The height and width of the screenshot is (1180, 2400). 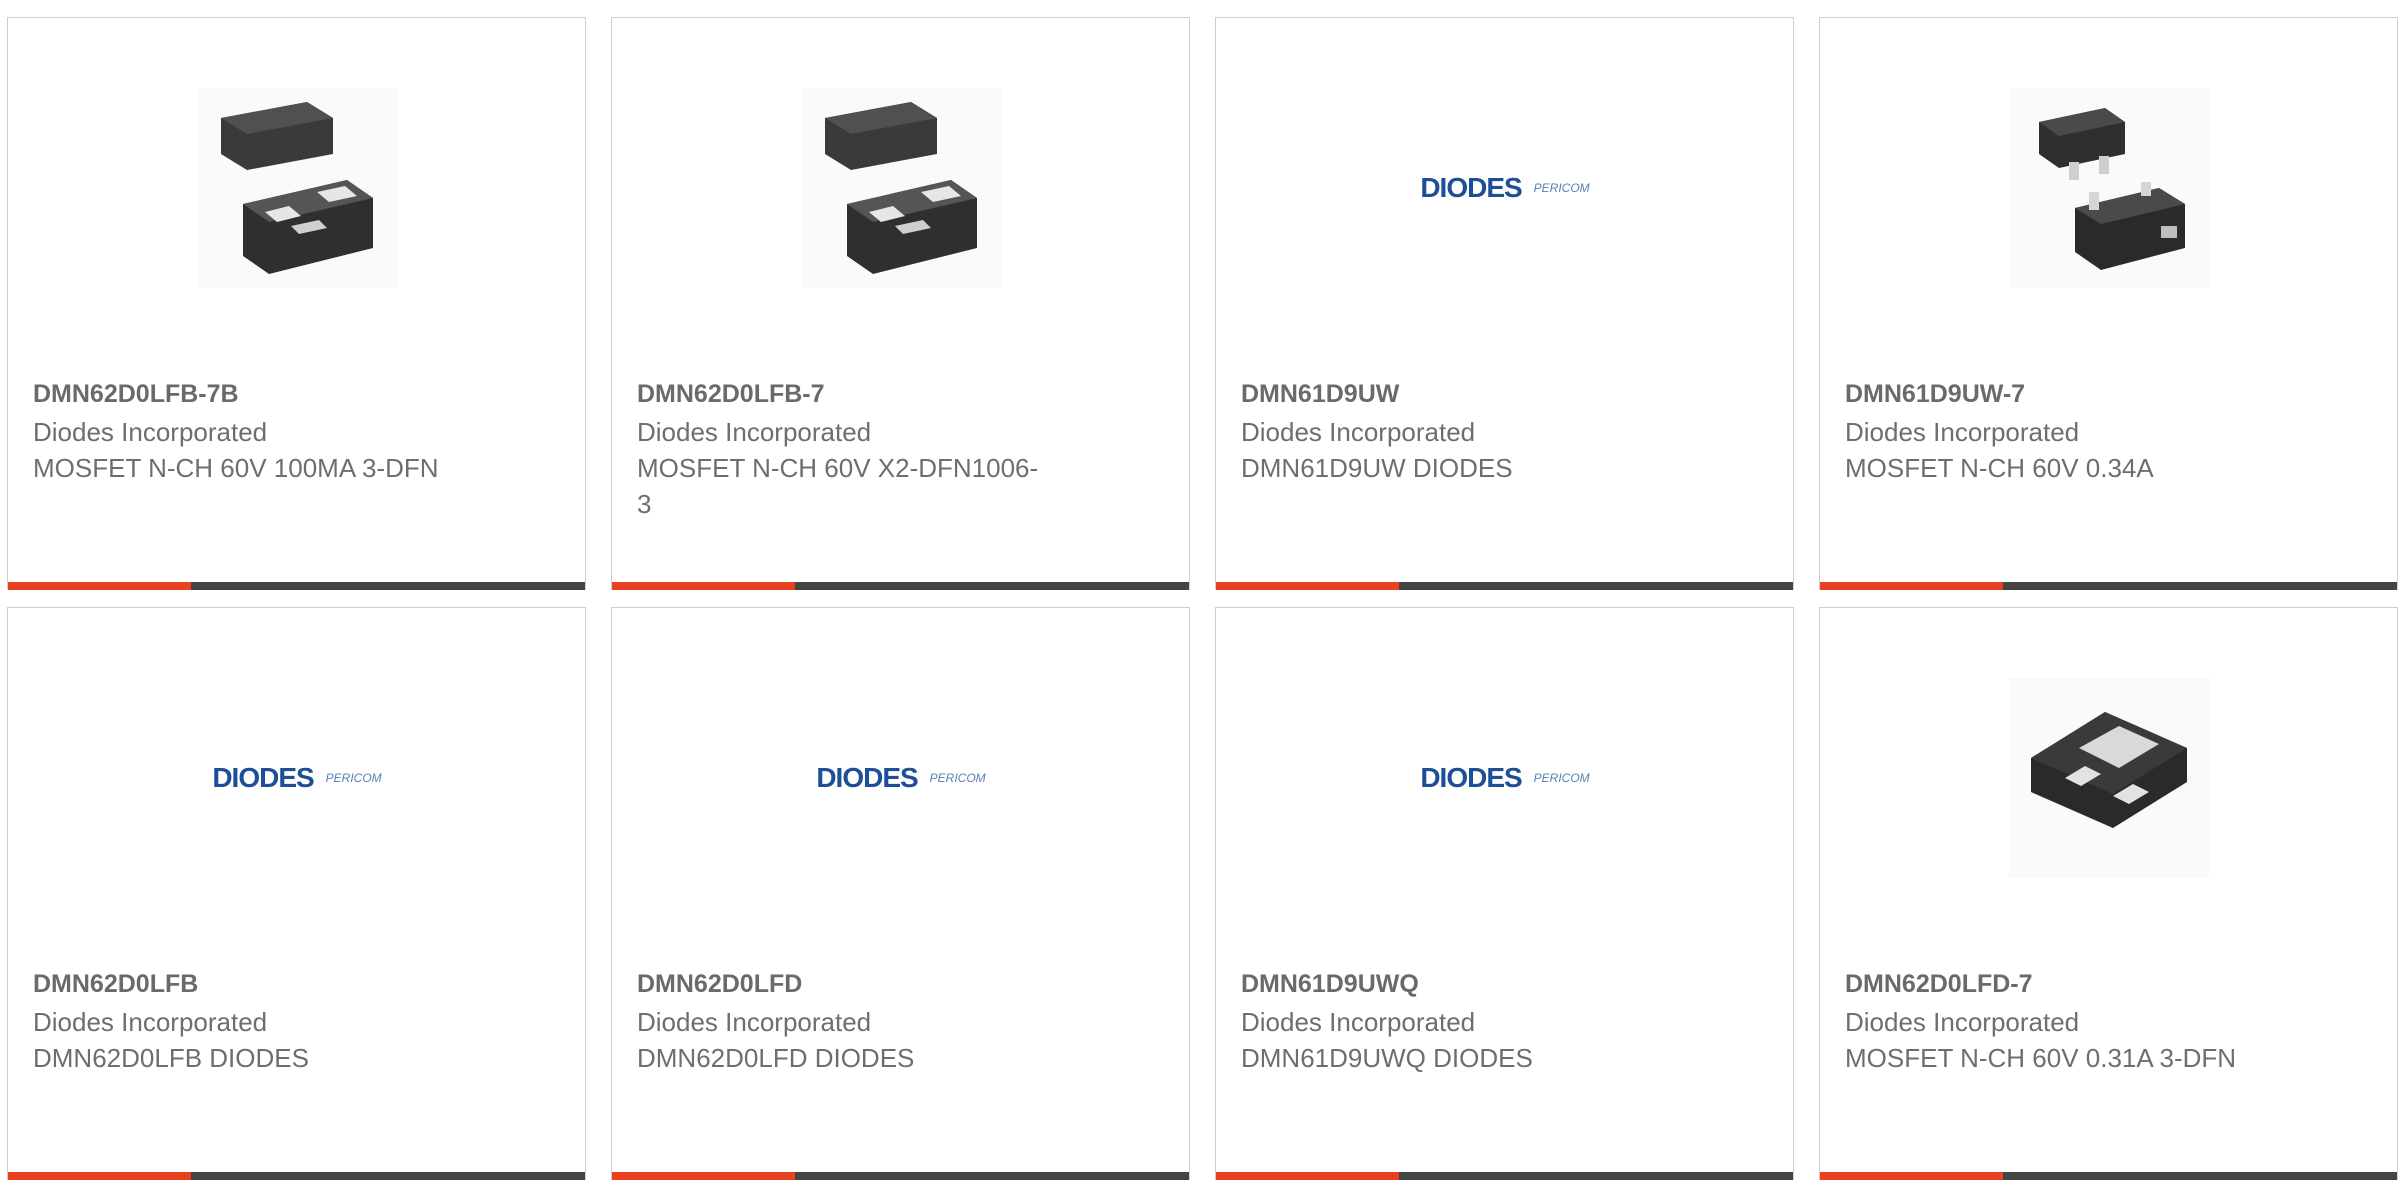 What do you see at coordinates (236, 468) in the screenshot?
I see `description: MOSFET N-CH 60V 100MA 3-DFN` at bounding box center [236, 468].